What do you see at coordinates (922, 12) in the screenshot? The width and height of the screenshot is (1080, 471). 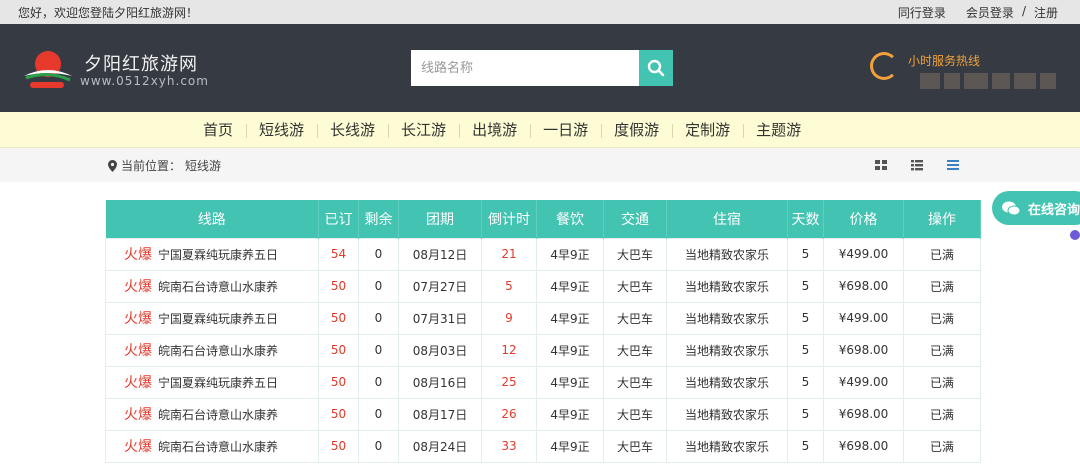 I see `peer-login-link: 同行登录` at bounding box center [922, 12].